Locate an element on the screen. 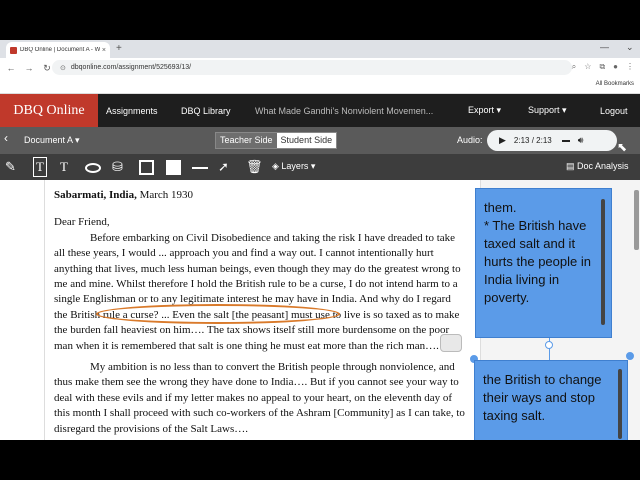 The image size is (640, 480). student-side-button: Student Side is located at coordinates (306, 140).